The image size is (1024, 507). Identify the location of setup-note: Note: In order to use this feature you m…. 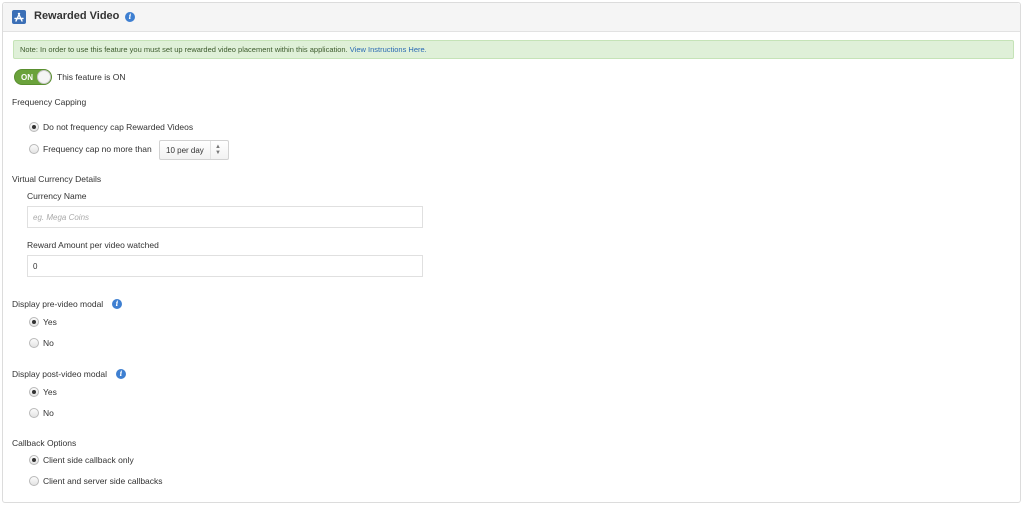
(513, 49).